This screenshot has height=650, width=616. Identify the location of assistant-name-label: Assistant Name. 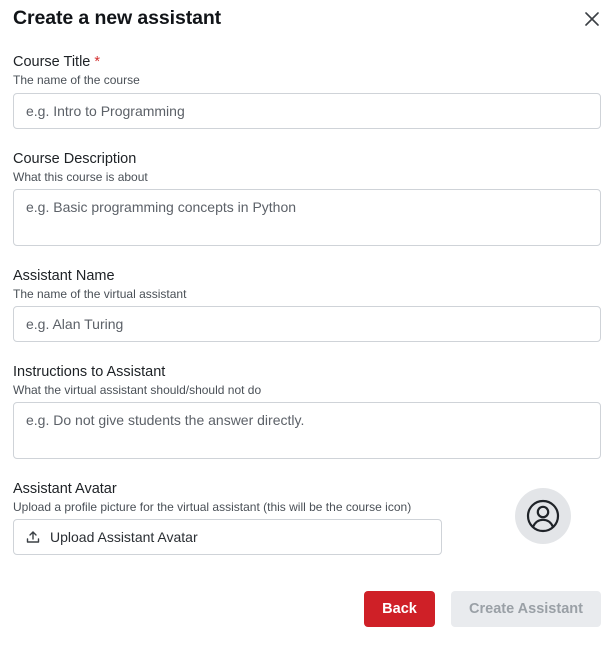
(64, 276).